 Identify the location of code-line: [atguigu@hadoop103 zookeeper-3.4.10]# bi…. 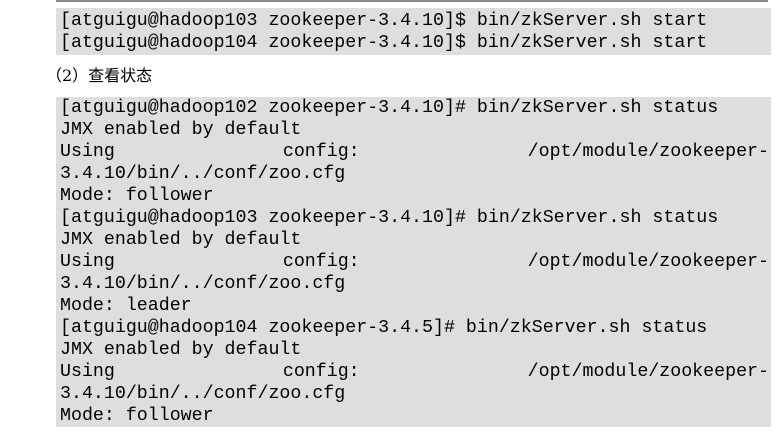
(389, 218).